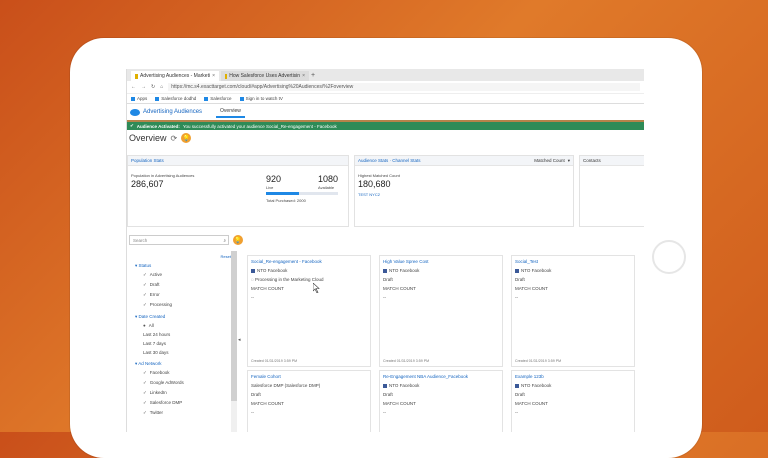 The image size is (768, 458). I want to click on card-title: Social_Test, so click(574, 261).